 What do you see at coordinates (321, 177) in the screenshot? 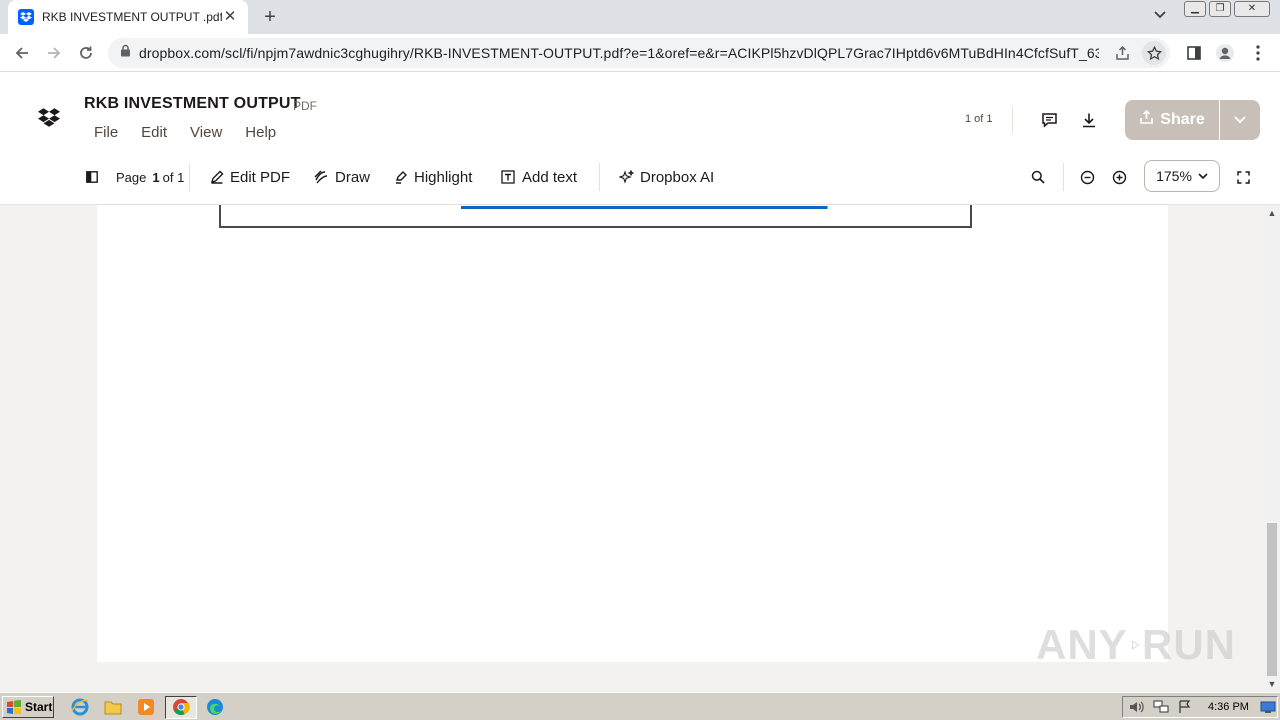
I see `draw-icon` at bounding box center [321, 177].